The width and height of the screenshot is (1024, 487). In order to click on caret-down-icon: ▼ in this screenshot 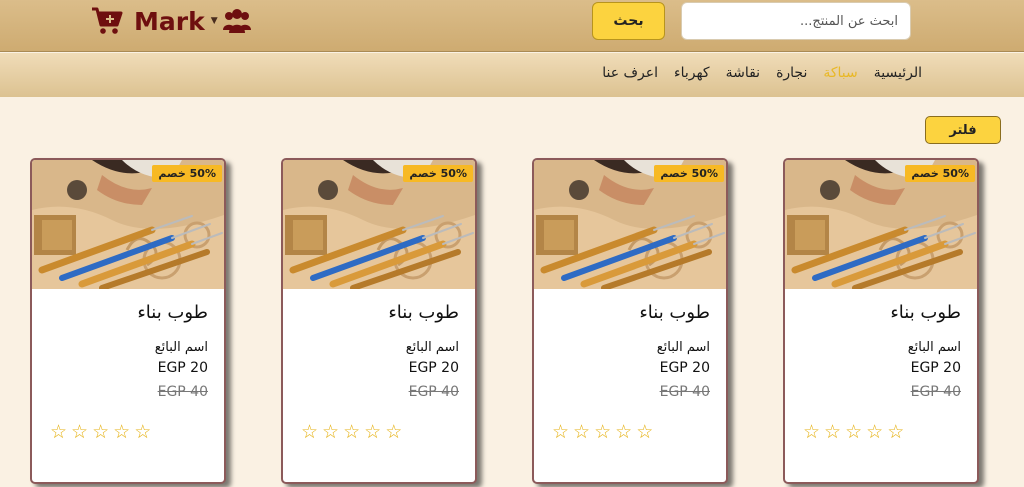, I will do `click(214, 21)`.